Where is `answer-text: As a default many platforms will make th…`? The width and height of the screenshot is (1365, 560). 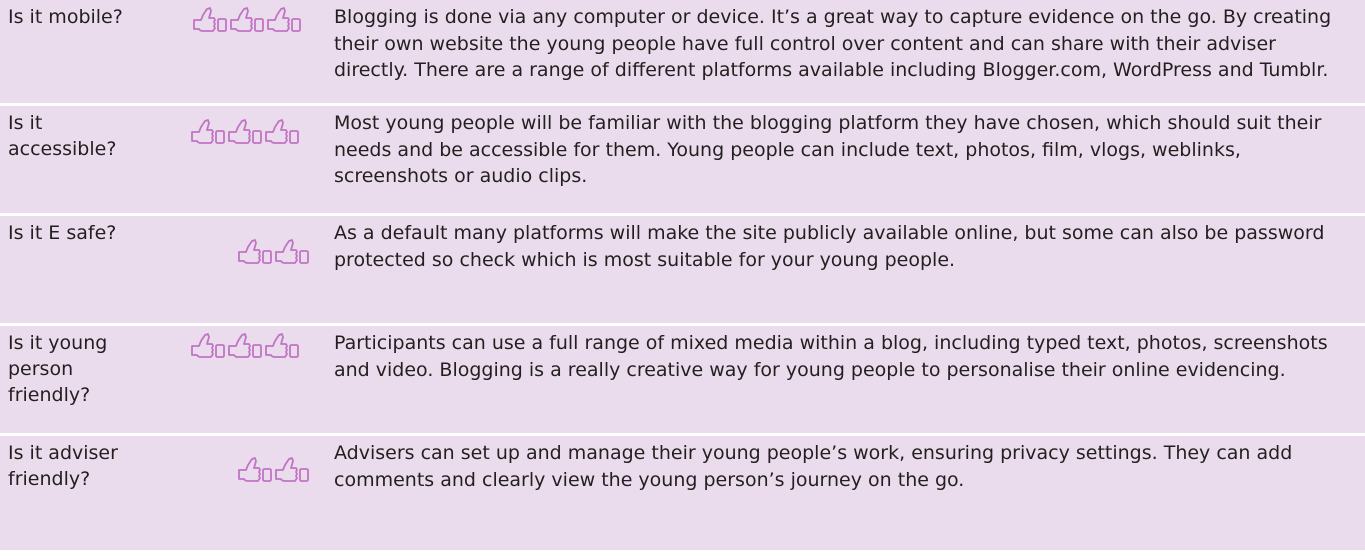 answer-text: As a default many platforms will make th… is located at coordinates (829, 246).